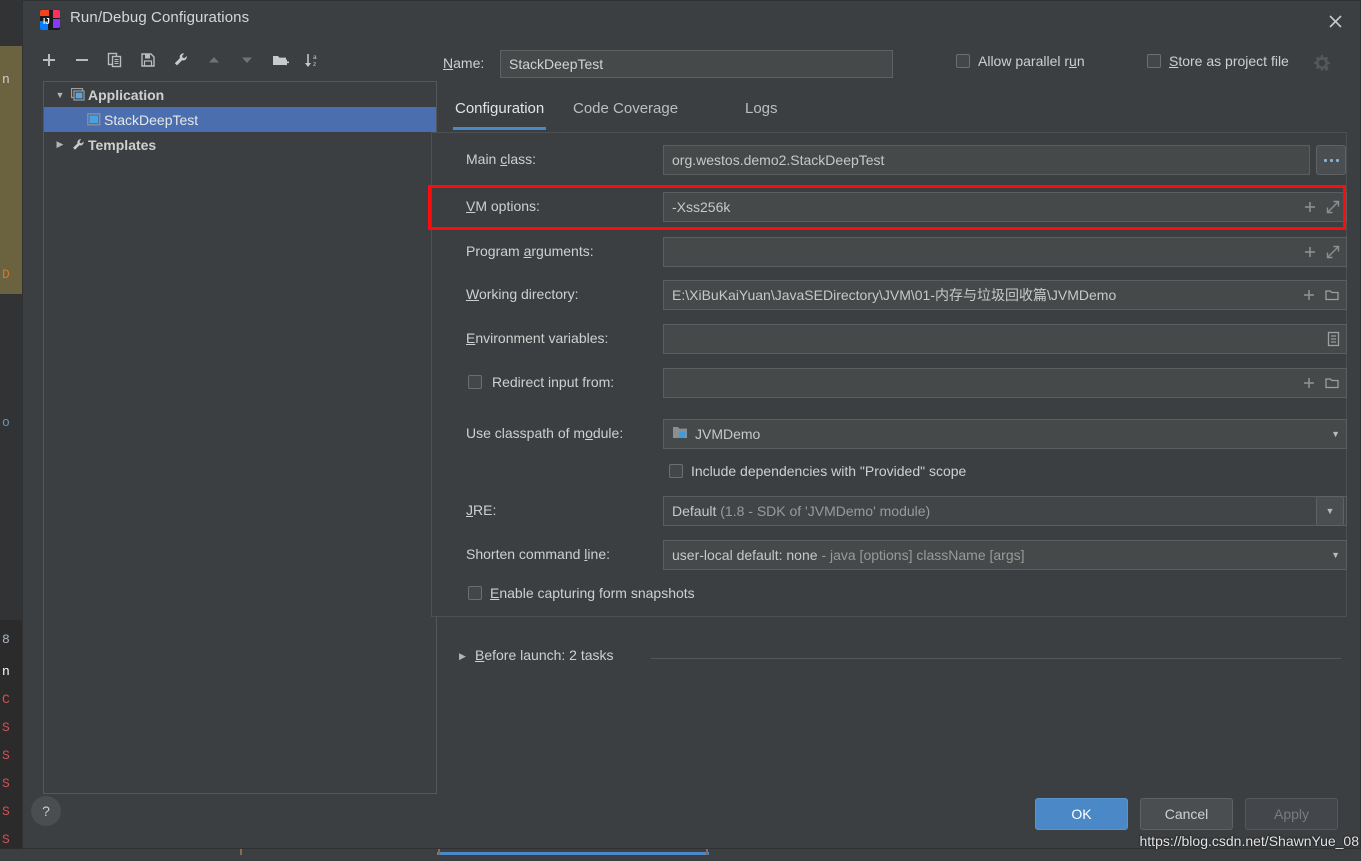 Image resolution: width=1361 pixels, height=861 pixels. I want to click on vm-options-adornments, so click(1318, 207).